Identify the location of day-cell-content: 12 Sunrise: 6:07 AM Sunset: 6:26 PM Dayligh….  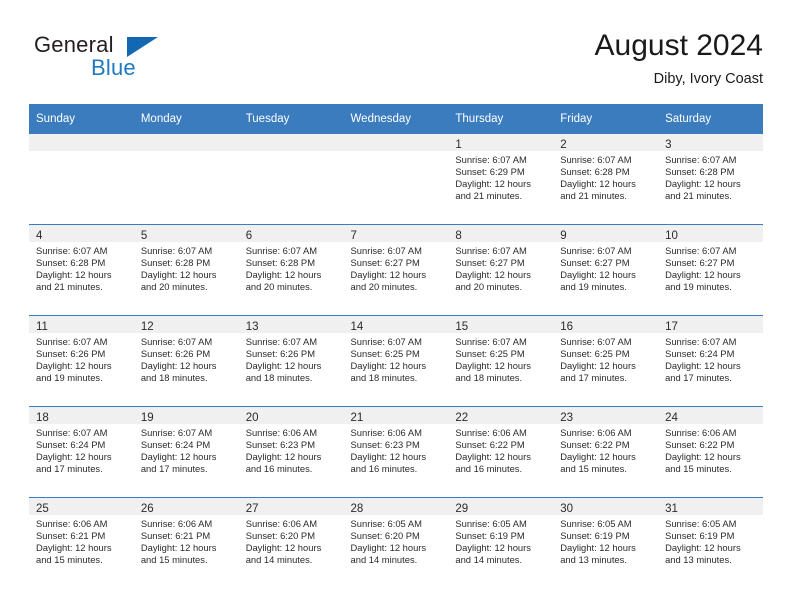
(186, 361).